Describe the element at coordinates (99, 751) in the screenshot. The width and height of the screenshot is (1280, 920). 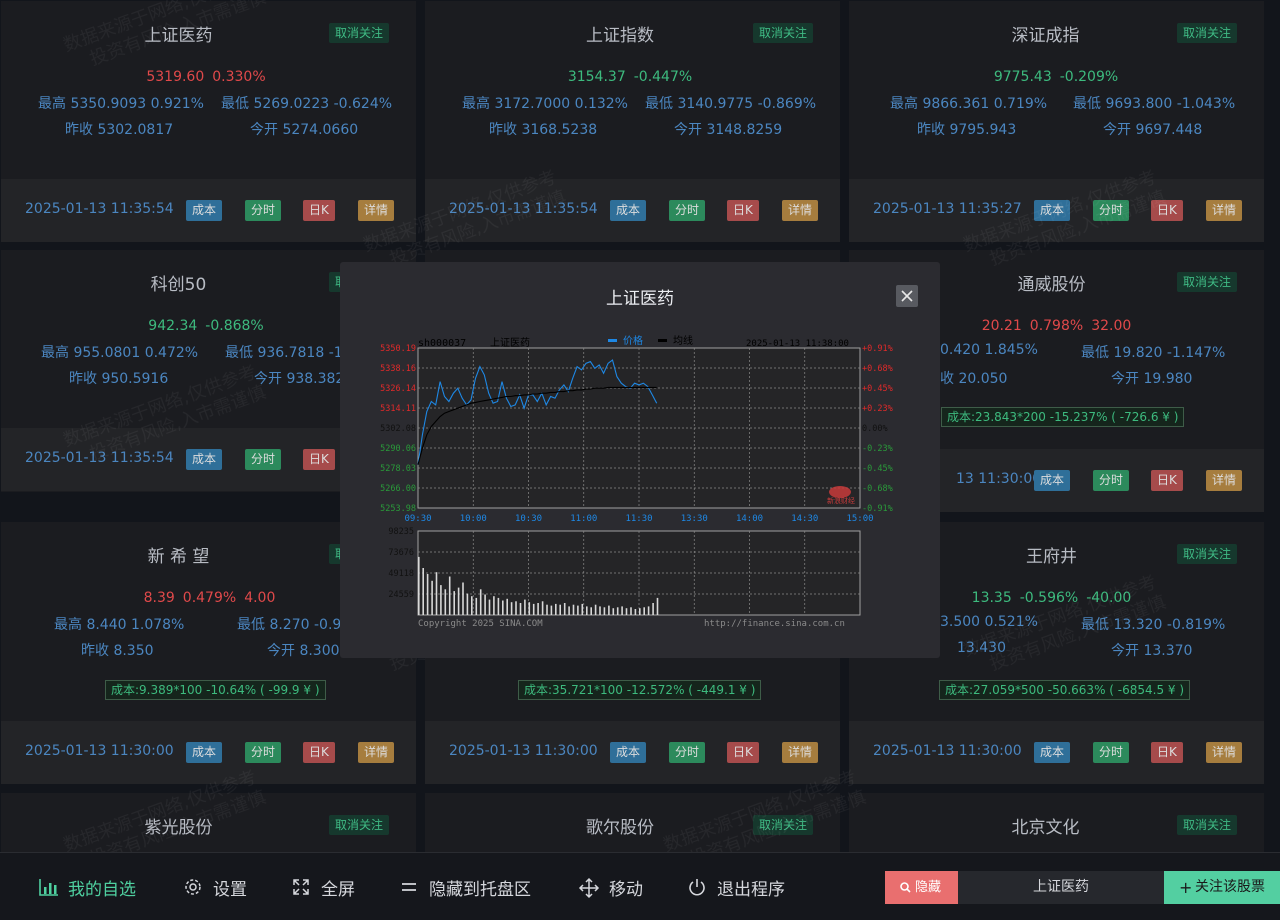
I see `update-time: 2025-01-13 11:30:00` at that location.